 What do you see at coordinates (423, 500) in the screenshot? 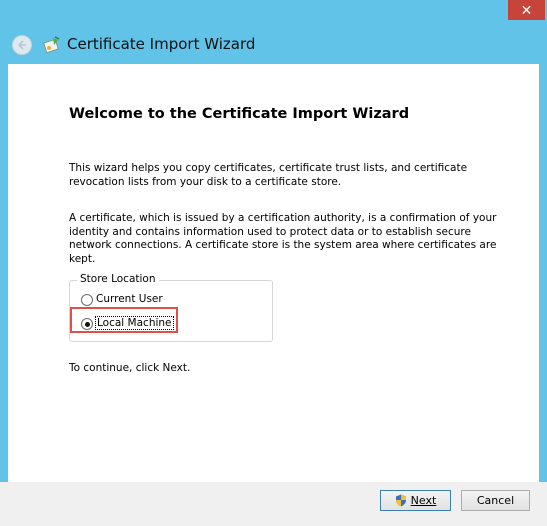
I see `next-button-label: Next` at bounding box center [423, 500].